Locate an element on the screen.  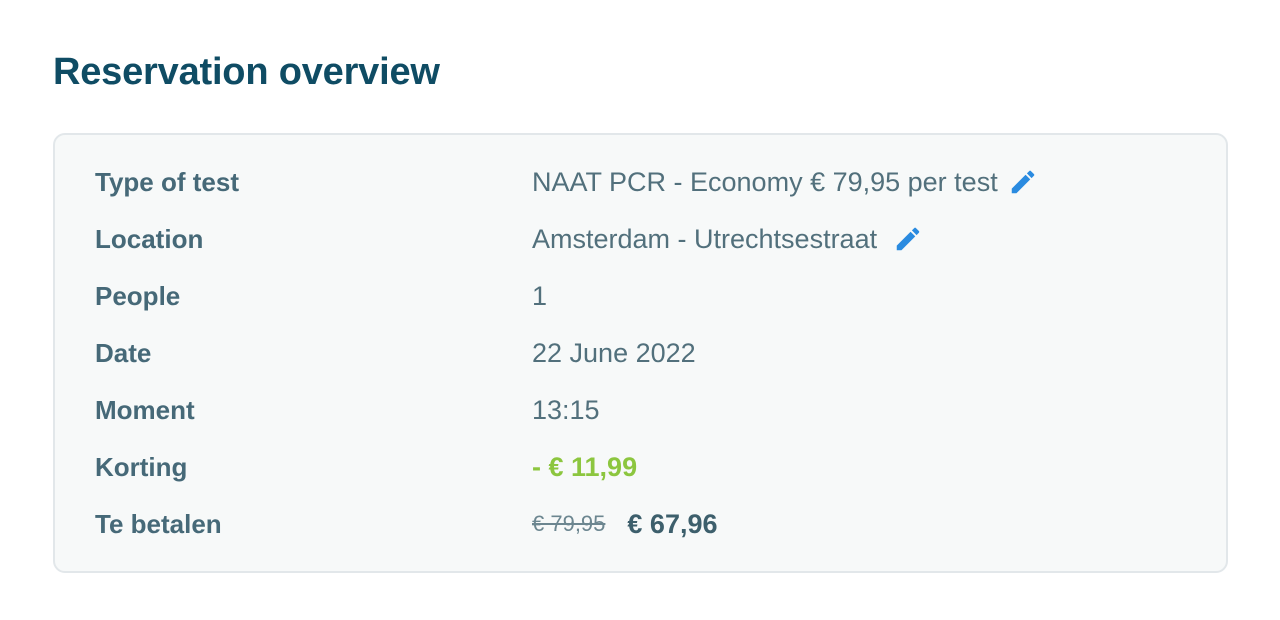
location-label: Location is located at coordinates (149, 238).